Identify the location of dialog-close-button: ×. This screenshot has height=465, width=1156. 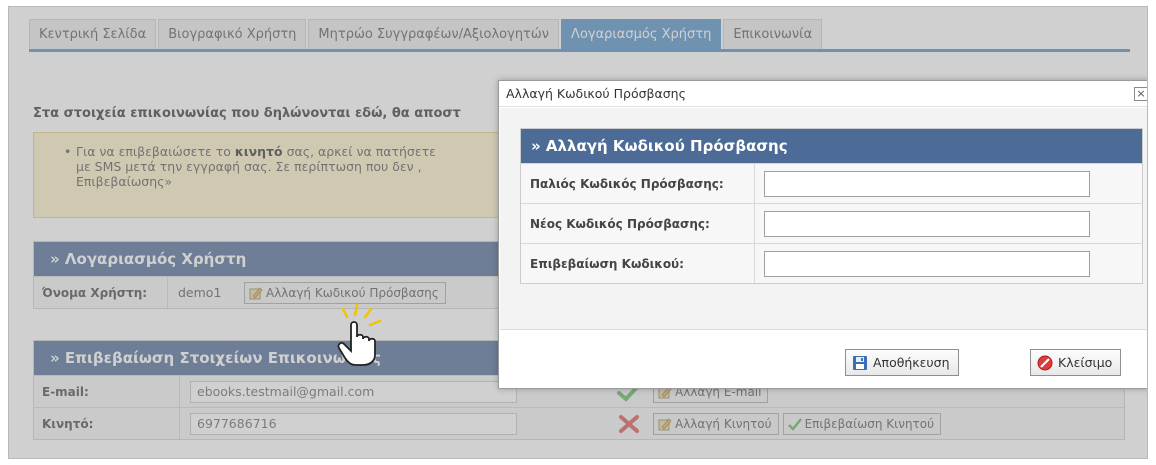
(1140, 94).